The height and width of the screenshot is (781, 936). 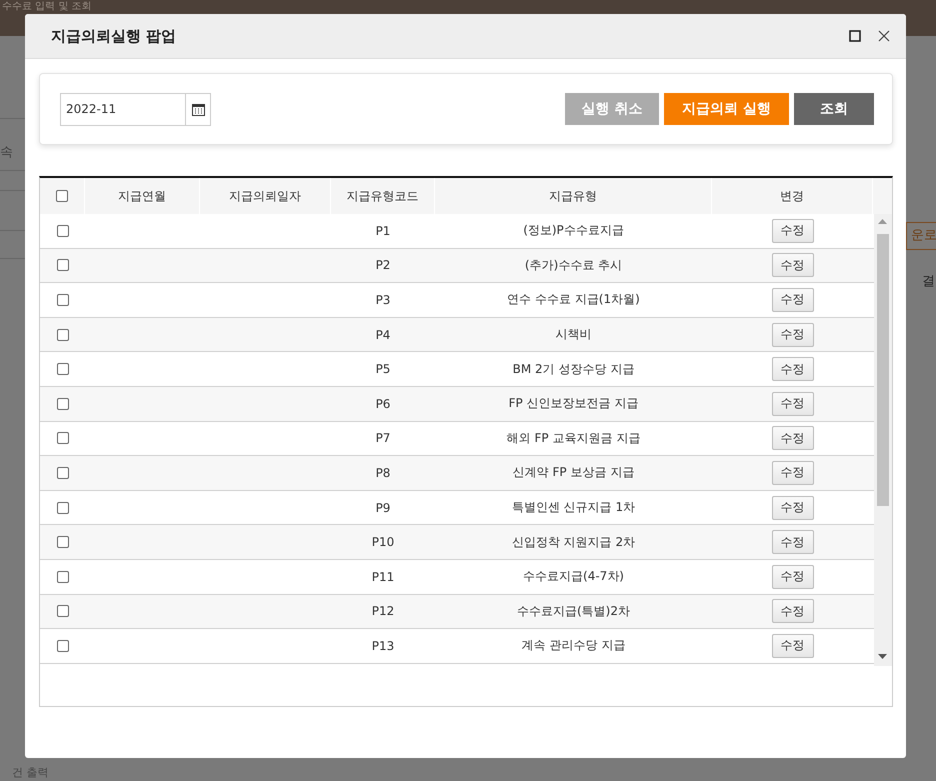 I want to click on table-cell-text: P12, so click(x=383, y=611).